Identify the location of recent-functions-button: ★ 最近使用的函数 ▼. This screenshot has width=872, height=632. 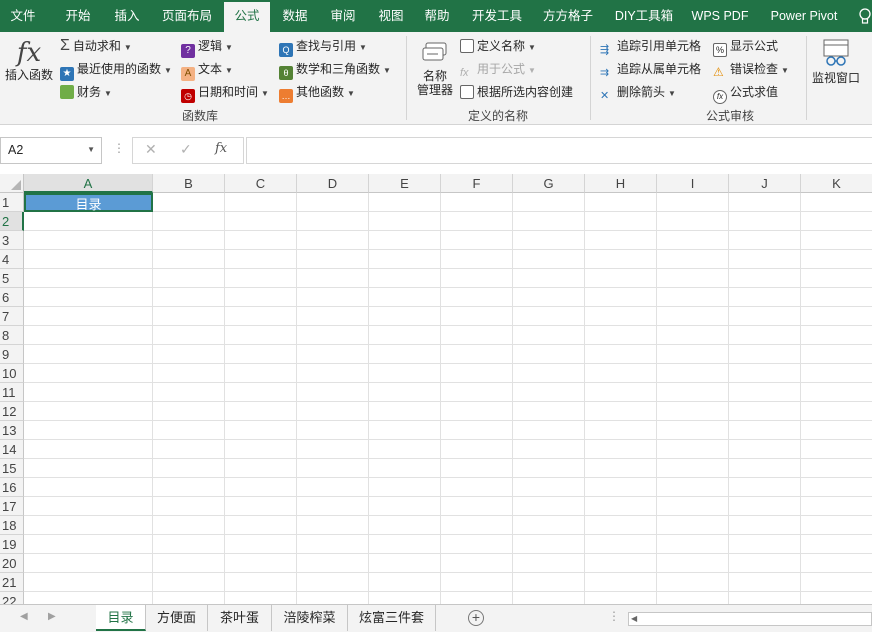
(116, 70).